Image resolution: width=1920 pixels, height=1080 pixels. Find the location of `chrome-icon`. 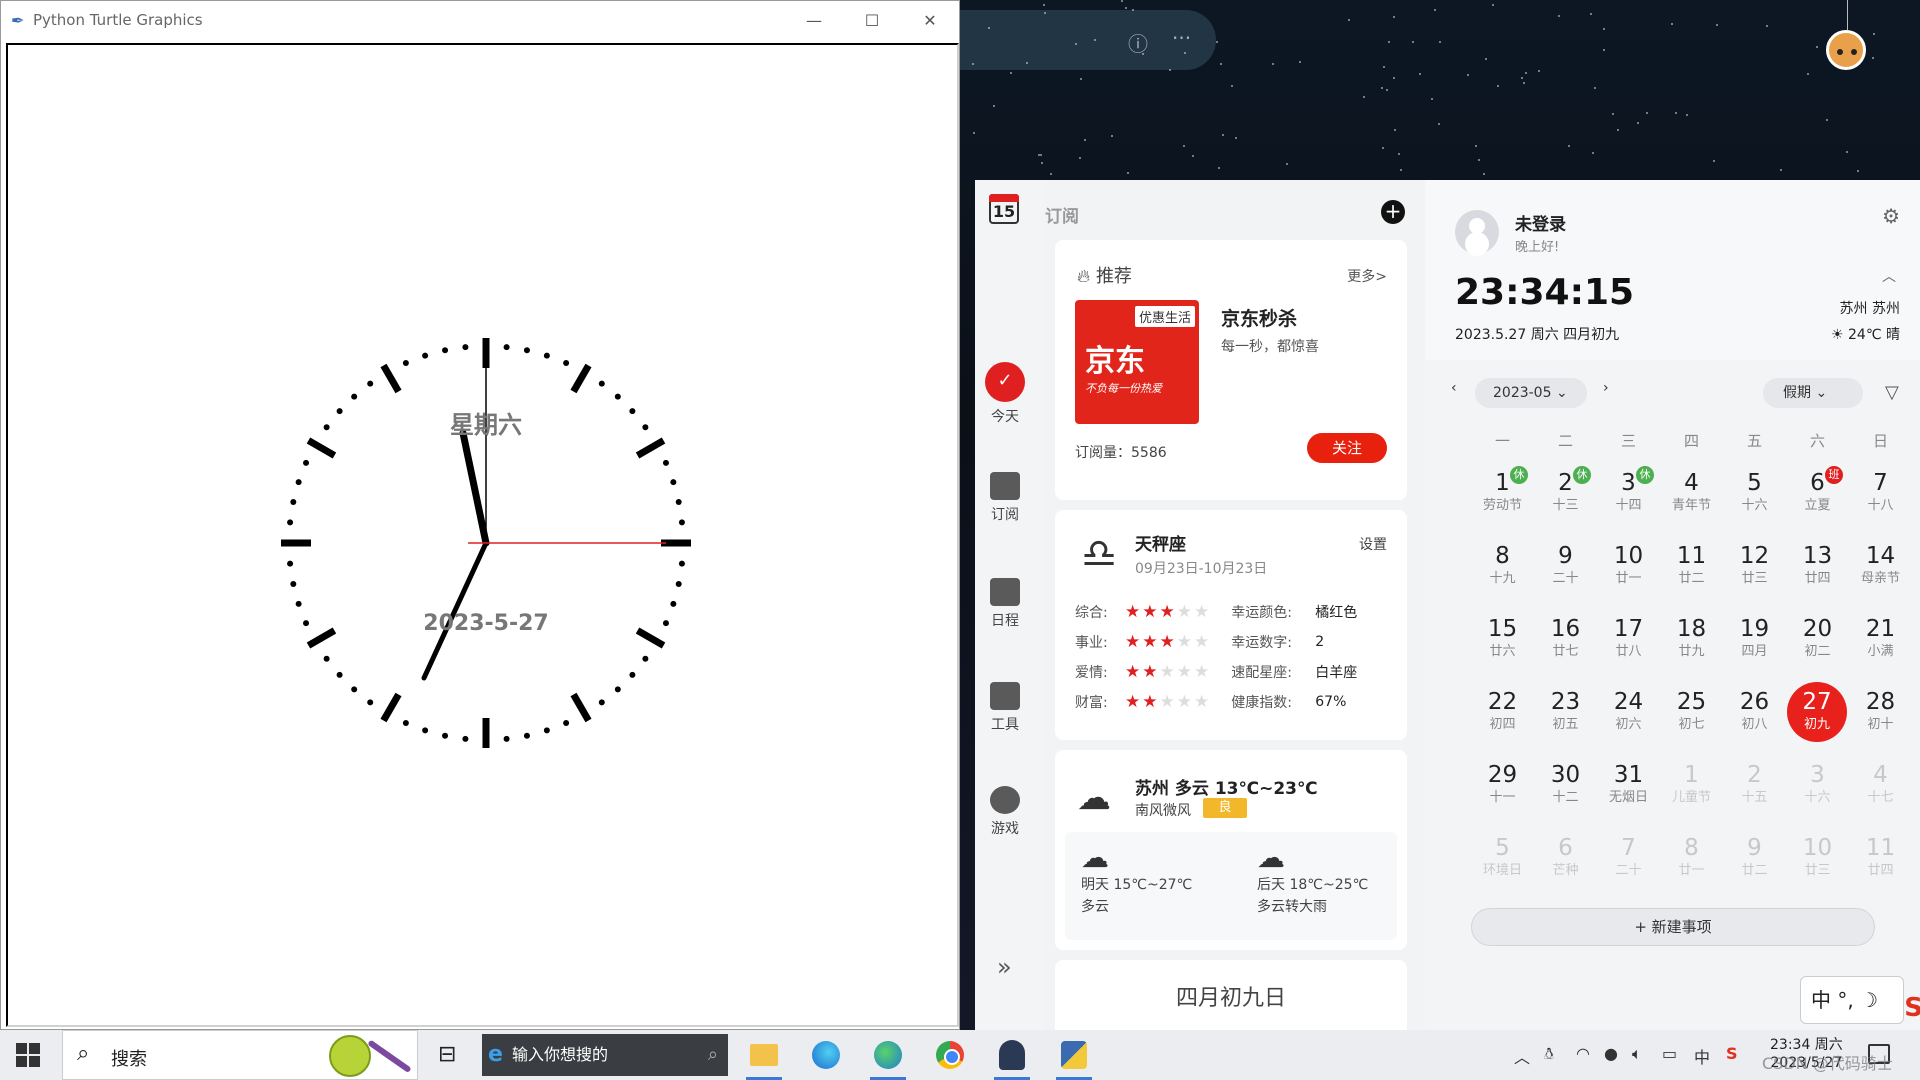

chrome-icon is located at coordinates (950, 1055).